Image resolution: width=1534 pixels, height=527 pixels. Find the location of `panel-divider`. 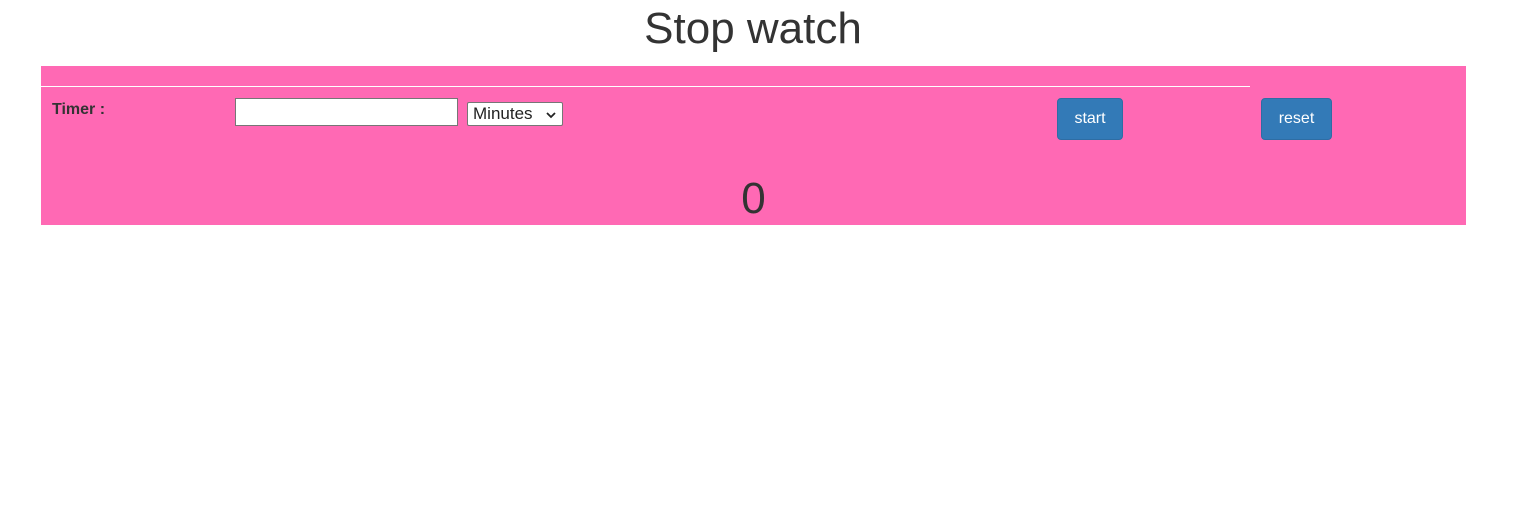

panel-divider is located at coordinates (645, 86).